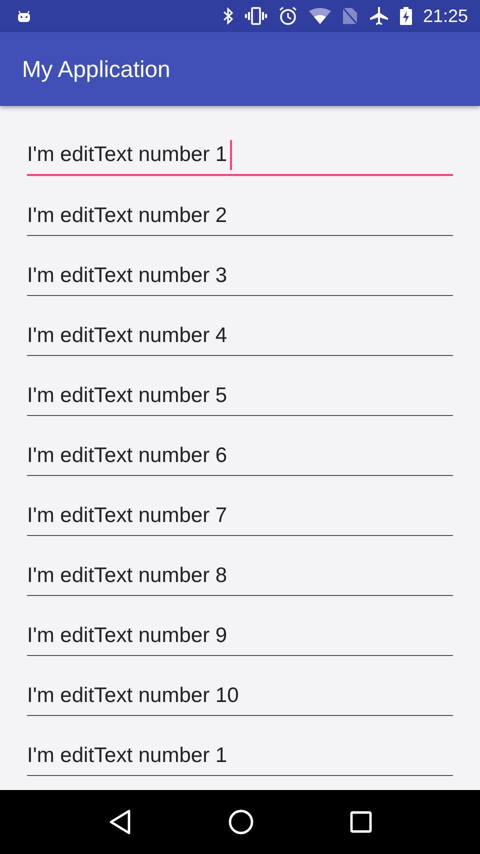 The width and height of the screenshot is (480, 854). I want to click on edit-text-field: I'm editText number 9, so click(240, 636).